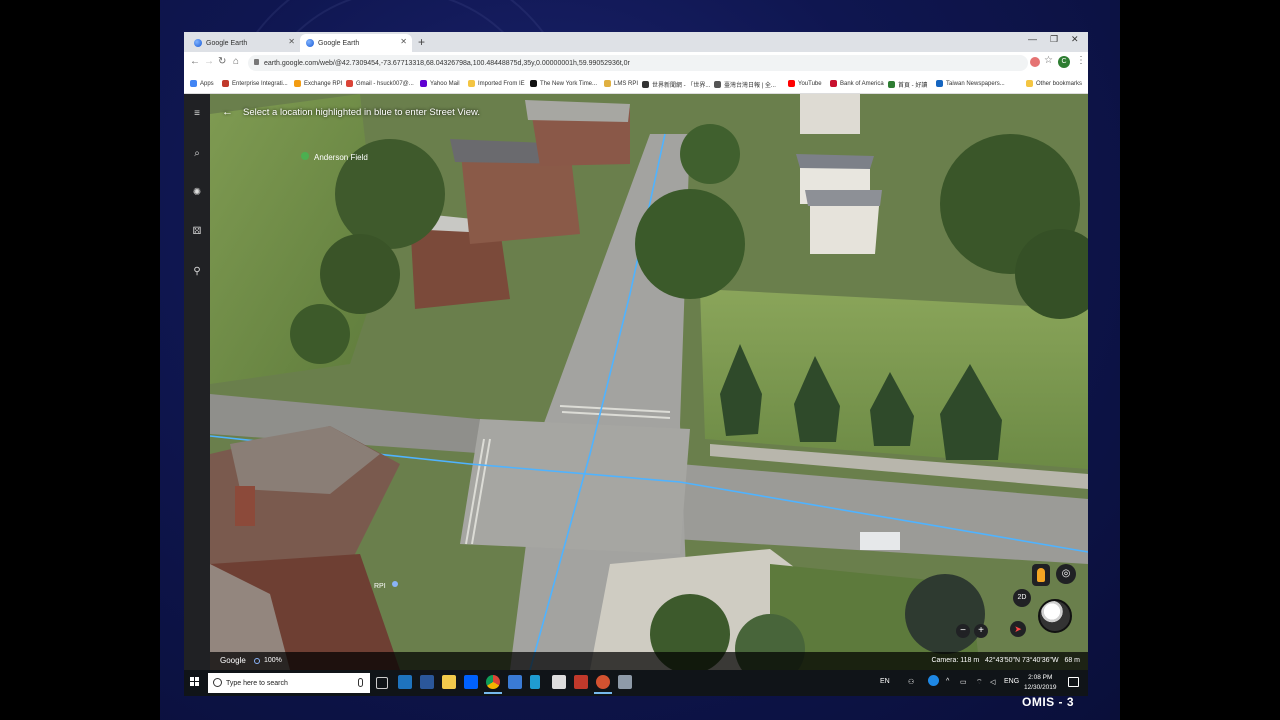 The width and height of the screenshot is (1280, 720). What do you see at coordinates (289, 683) in the screenshot?
I see `taskbar-search-input: Type here to search` at bounding box center [289, 683].